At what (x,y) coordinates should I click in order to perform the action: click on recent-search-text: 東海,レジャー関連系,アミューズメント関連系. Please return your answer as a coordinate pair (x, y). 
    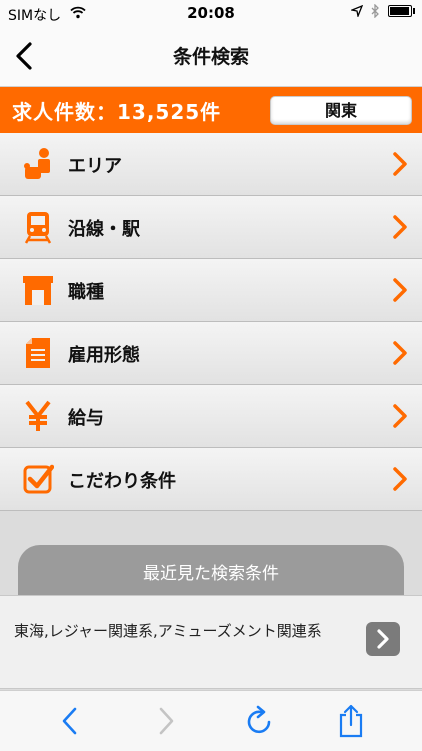
    Looking at the image, I should click on (168, 631).